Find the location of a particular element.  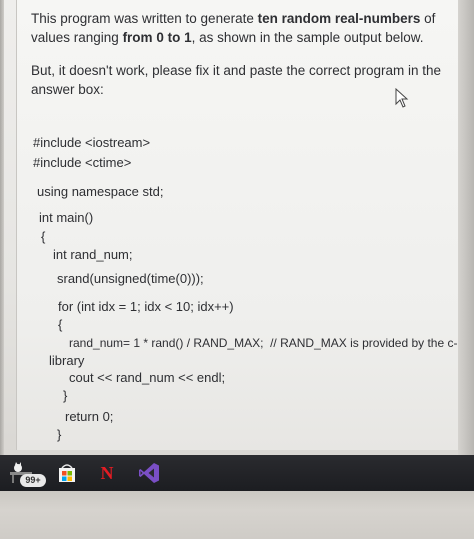

store-icon is located at coordinates (67, 473).